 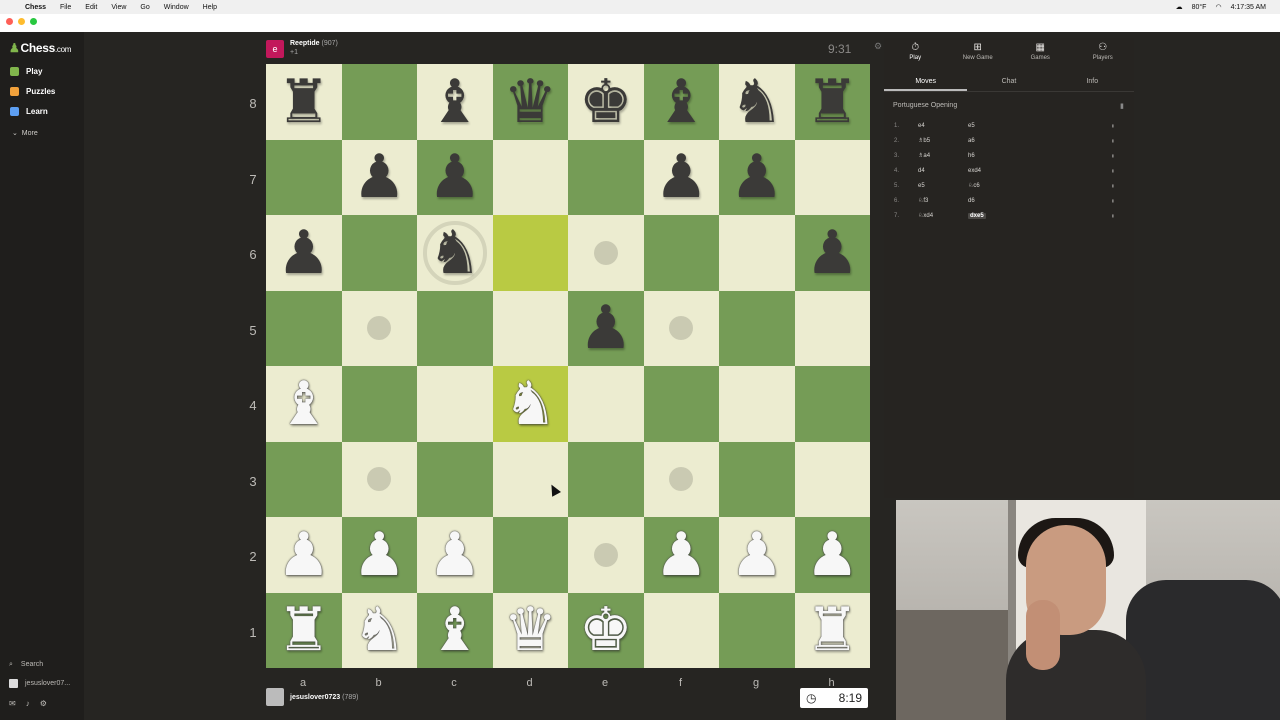 What do you see at coordinates (304, 102) in the screenshot?
I see `black-rook-icon: ♜` at bounding box center [304, 102].